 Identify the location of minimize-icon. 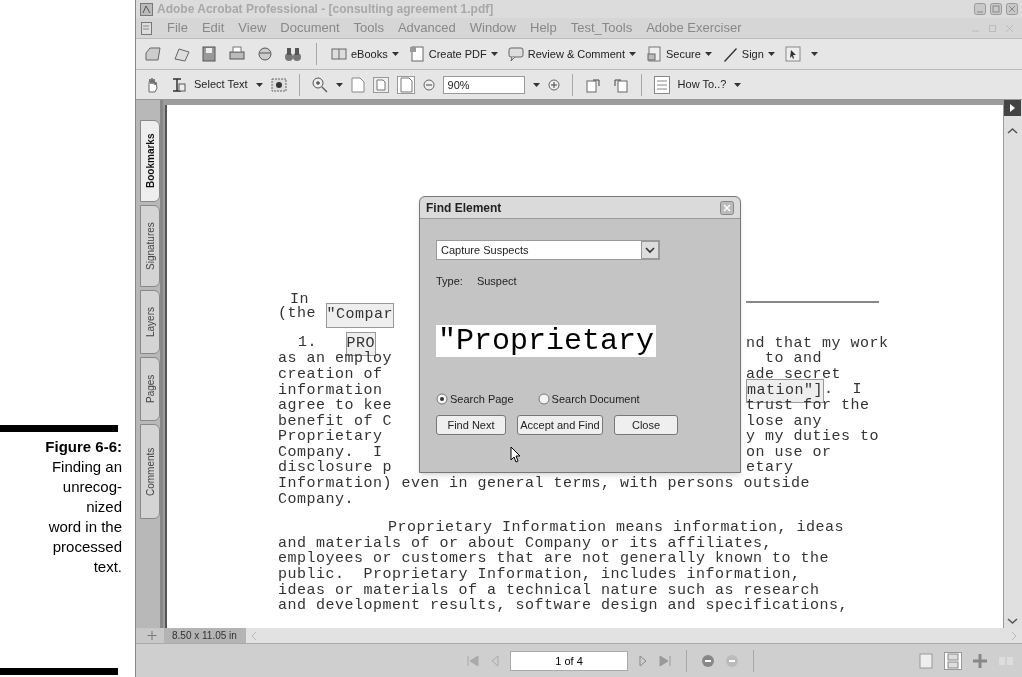
(980, 9).